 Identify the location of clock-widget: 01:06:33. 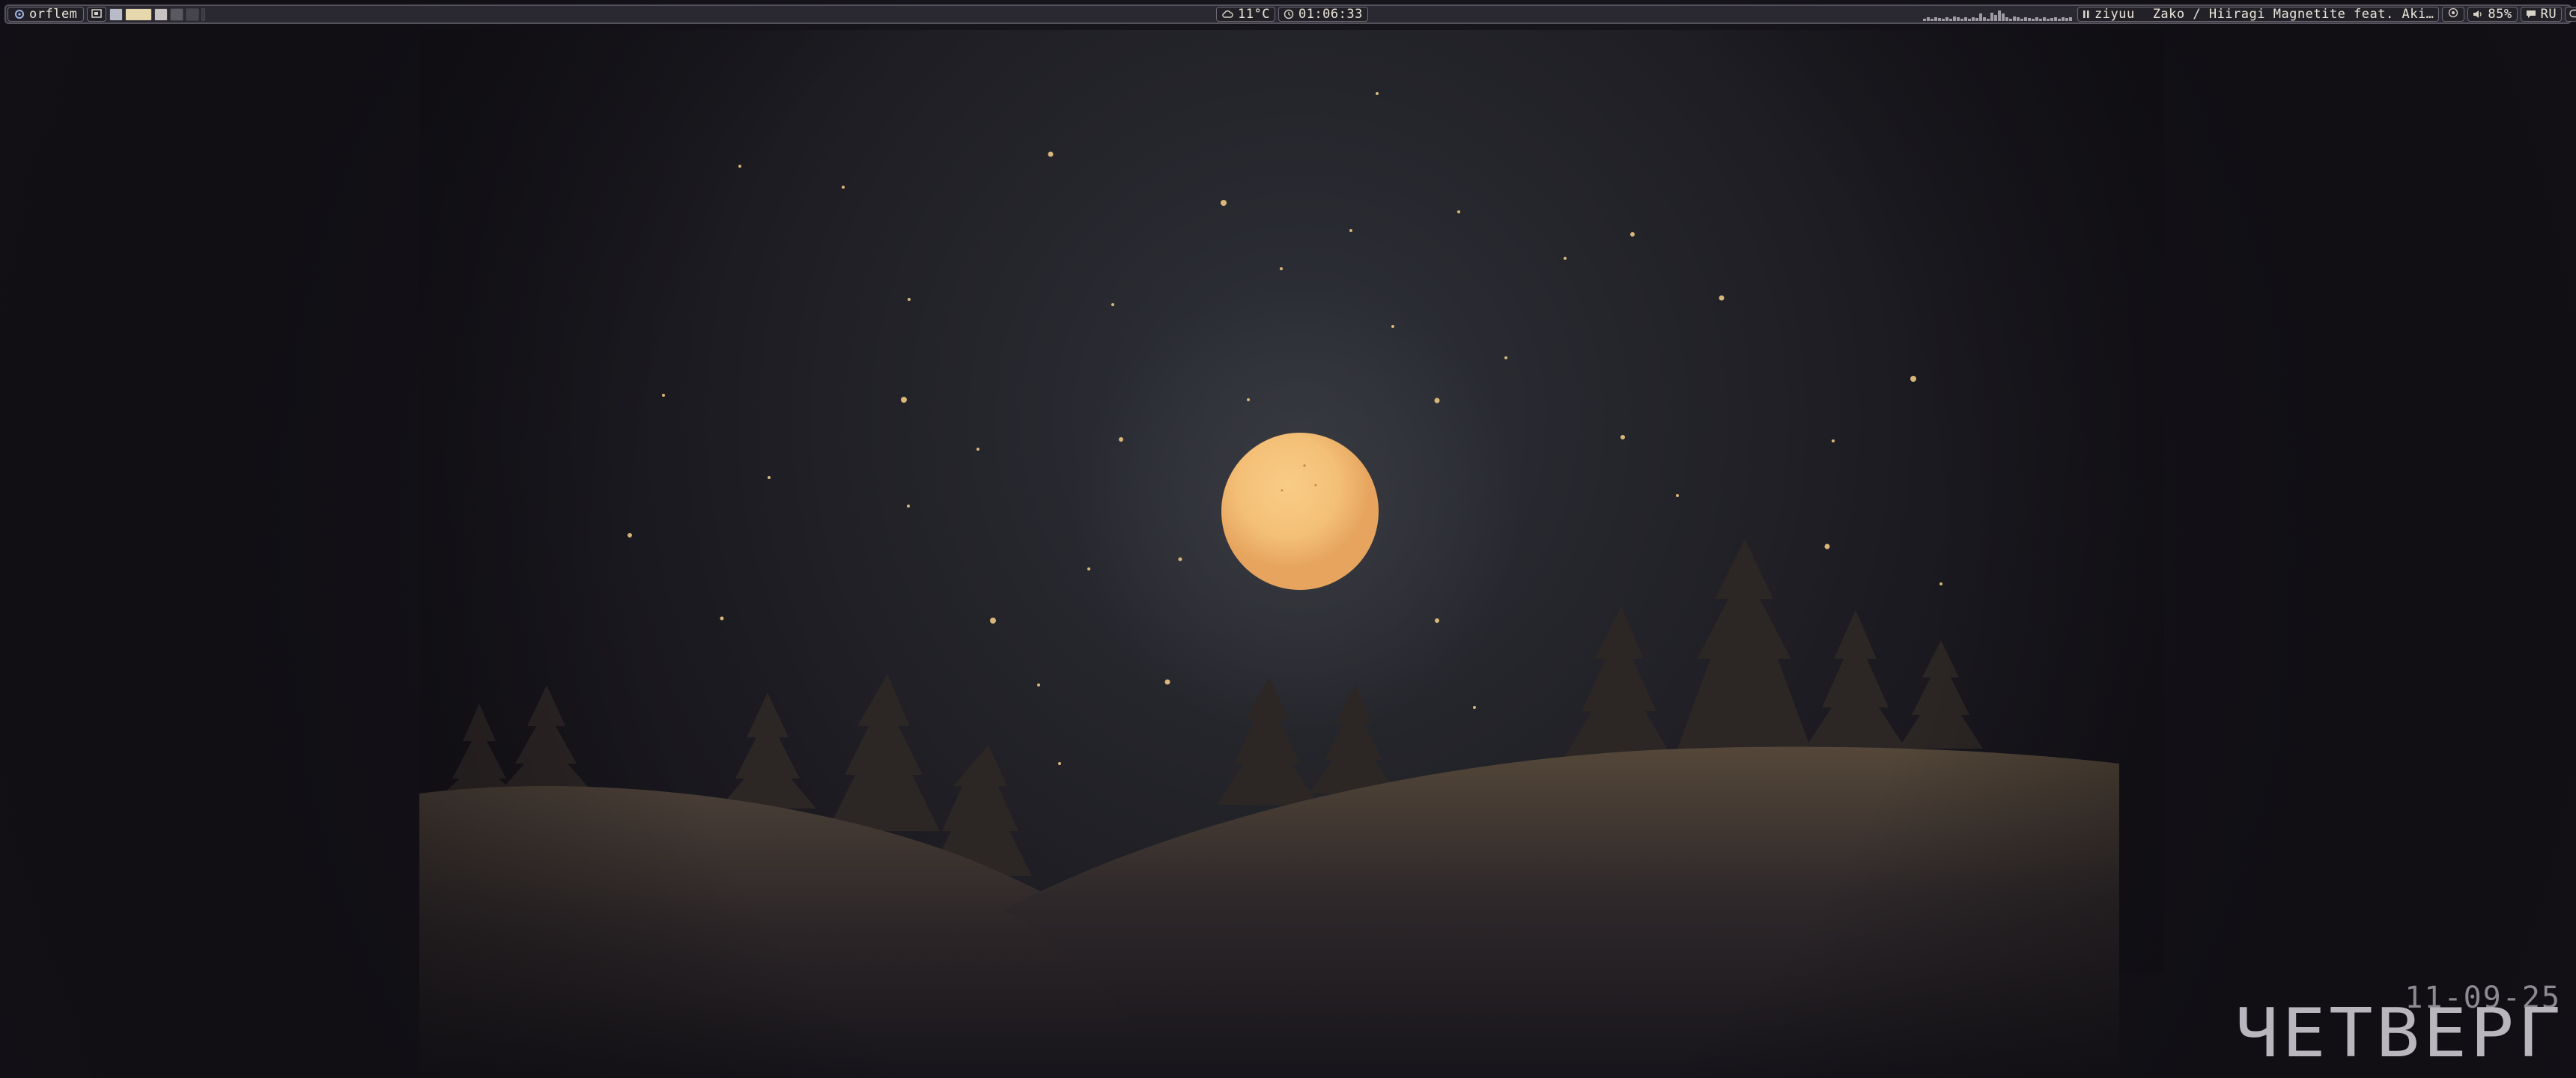
(1323, 14).